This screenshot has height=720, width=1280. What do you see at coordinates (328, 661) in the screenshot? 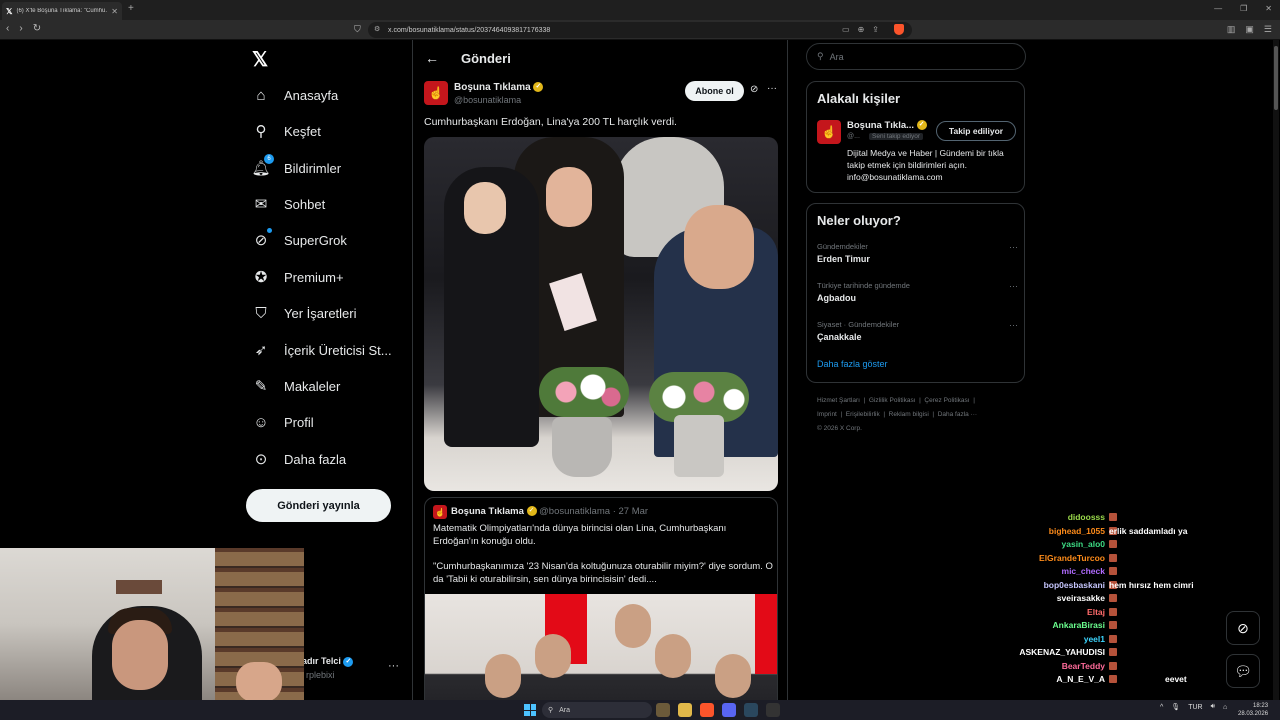
I see `account-name: adır Telci ✓` at bounding box center [328, 661].